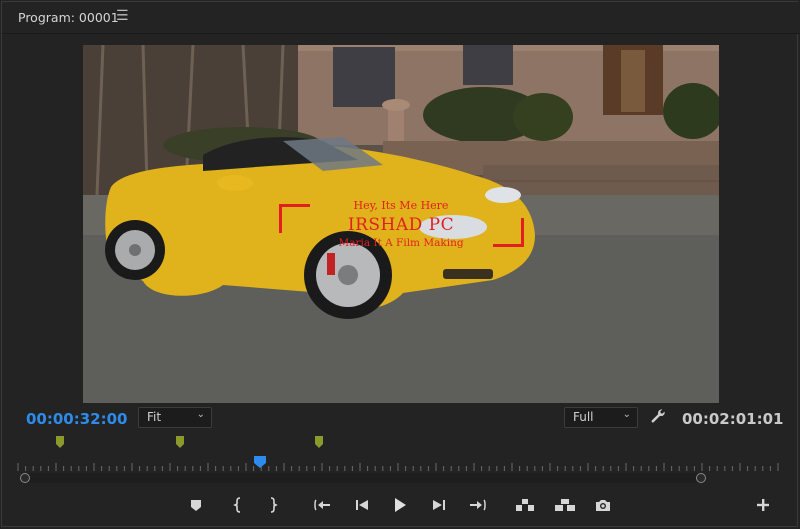  I want to click on mark-out-icon, so click(274, 505).